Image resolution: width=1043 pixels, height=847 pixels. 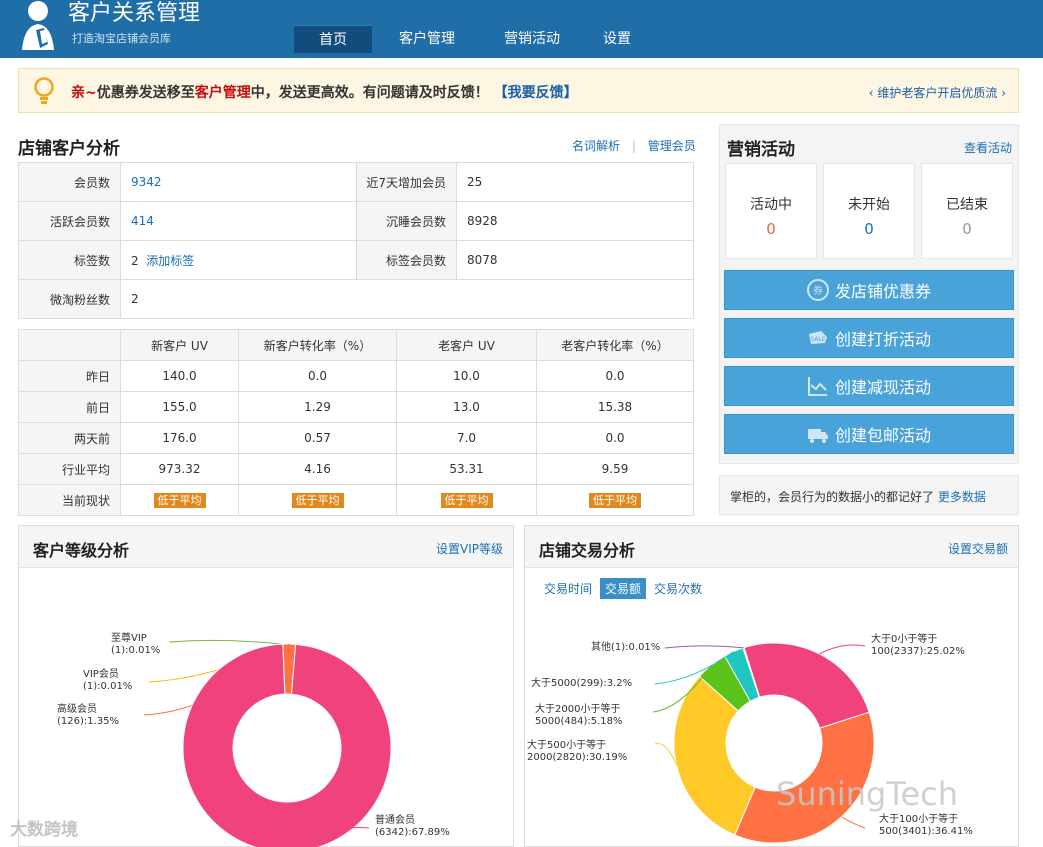 What do you see at coordinates (761, 150) in the screenshot?
I see `marketing-title: 营销活动` at bounding box center [761, 150].